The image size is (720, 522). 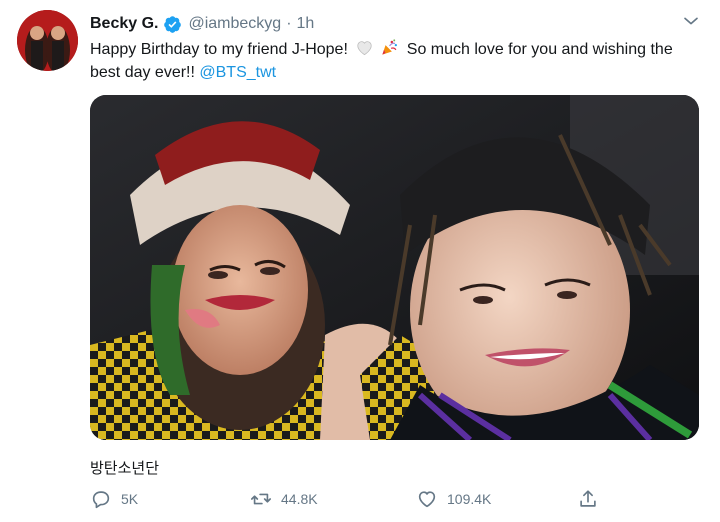 What do you see at coordinates (101, 500) in the screenshot?
I see `reply-icon` at bounding box center [101, 500].